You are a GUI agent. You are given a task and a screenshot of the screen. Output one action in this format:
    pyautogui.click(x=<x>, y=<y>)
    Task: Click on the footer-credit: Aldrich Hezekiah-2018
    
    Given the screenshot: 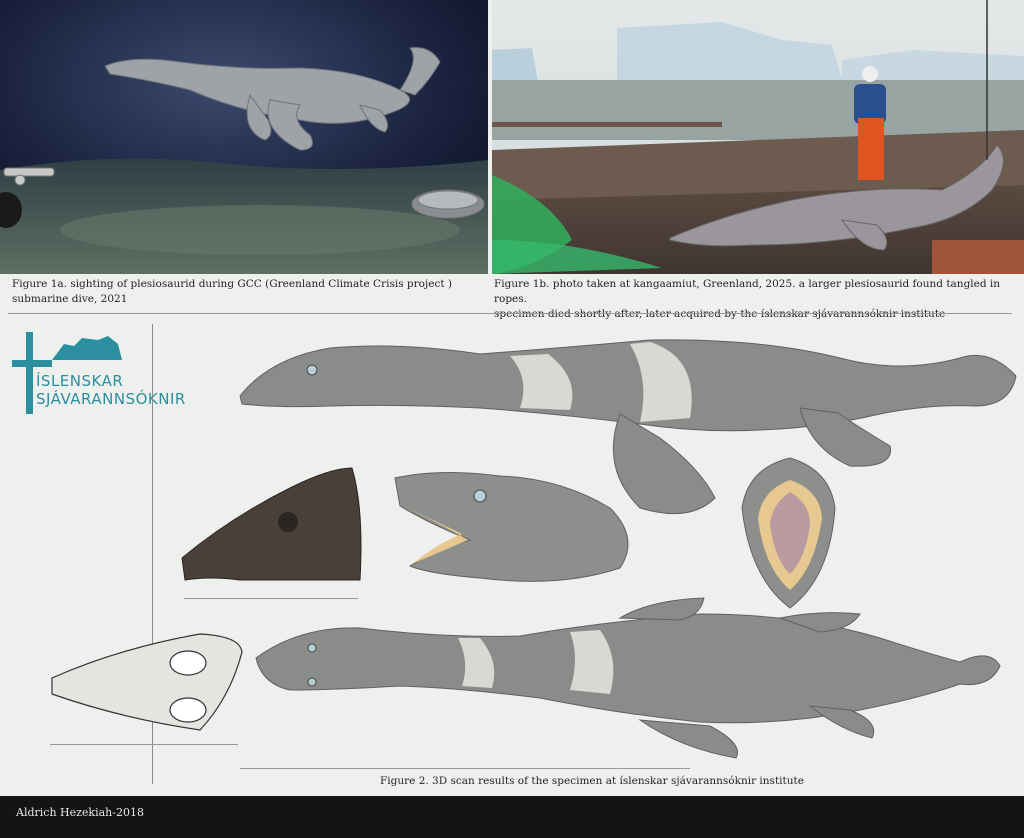 What is the action you would take?
    pyautogui.click(x=80, y=812)
    